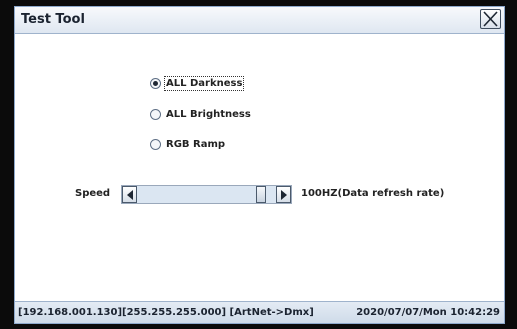  What do you see at coordinates (204, 83) in the screenshot?
I see `radio-label-all-darkness: ALL Darkness` at bounding box center [204, 83].